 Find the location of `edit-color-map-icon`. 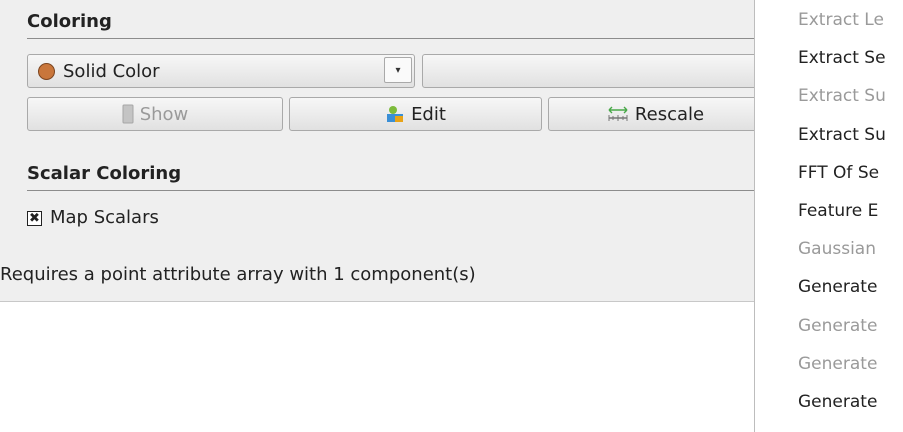

edit-color-map-icon is located at coordinates (395, 114).